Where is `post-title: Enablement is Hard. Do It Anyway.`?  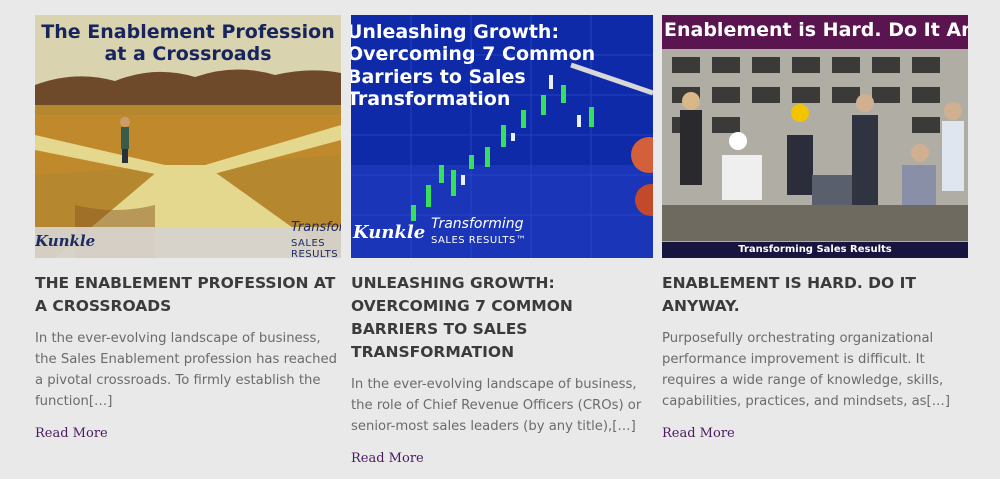 post-title: Enablement is Hard. Do It Anyway. is located at coordinates (815, 295).